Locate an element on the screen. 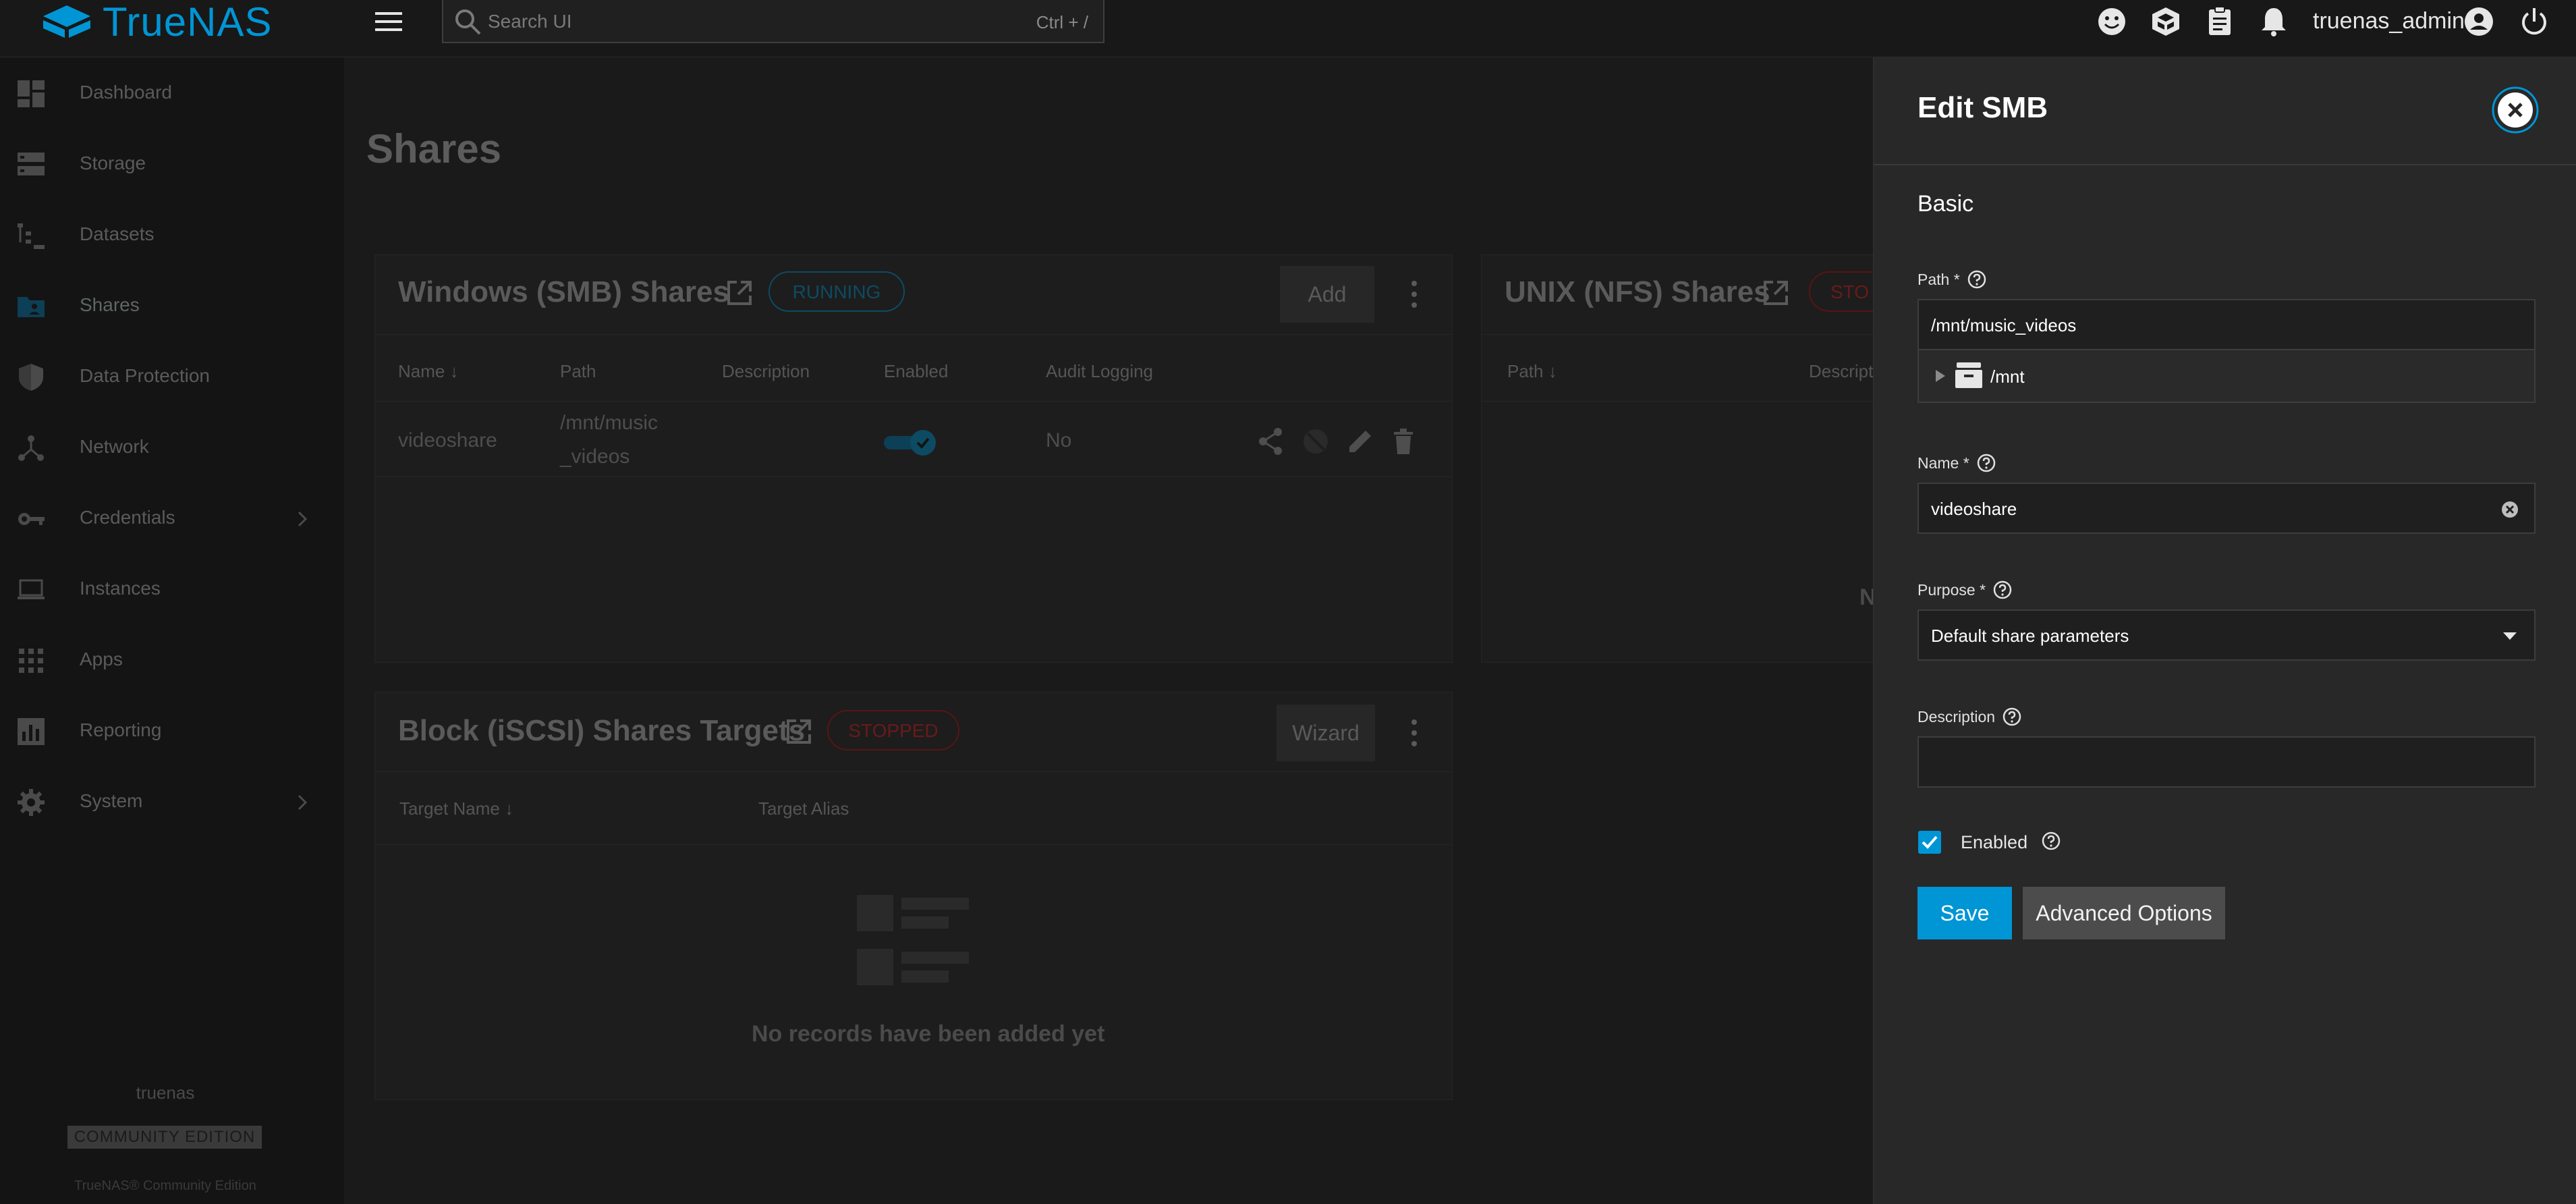 The image size is (2576, 1204). laptop-icon is located at coordinates (31, 589).